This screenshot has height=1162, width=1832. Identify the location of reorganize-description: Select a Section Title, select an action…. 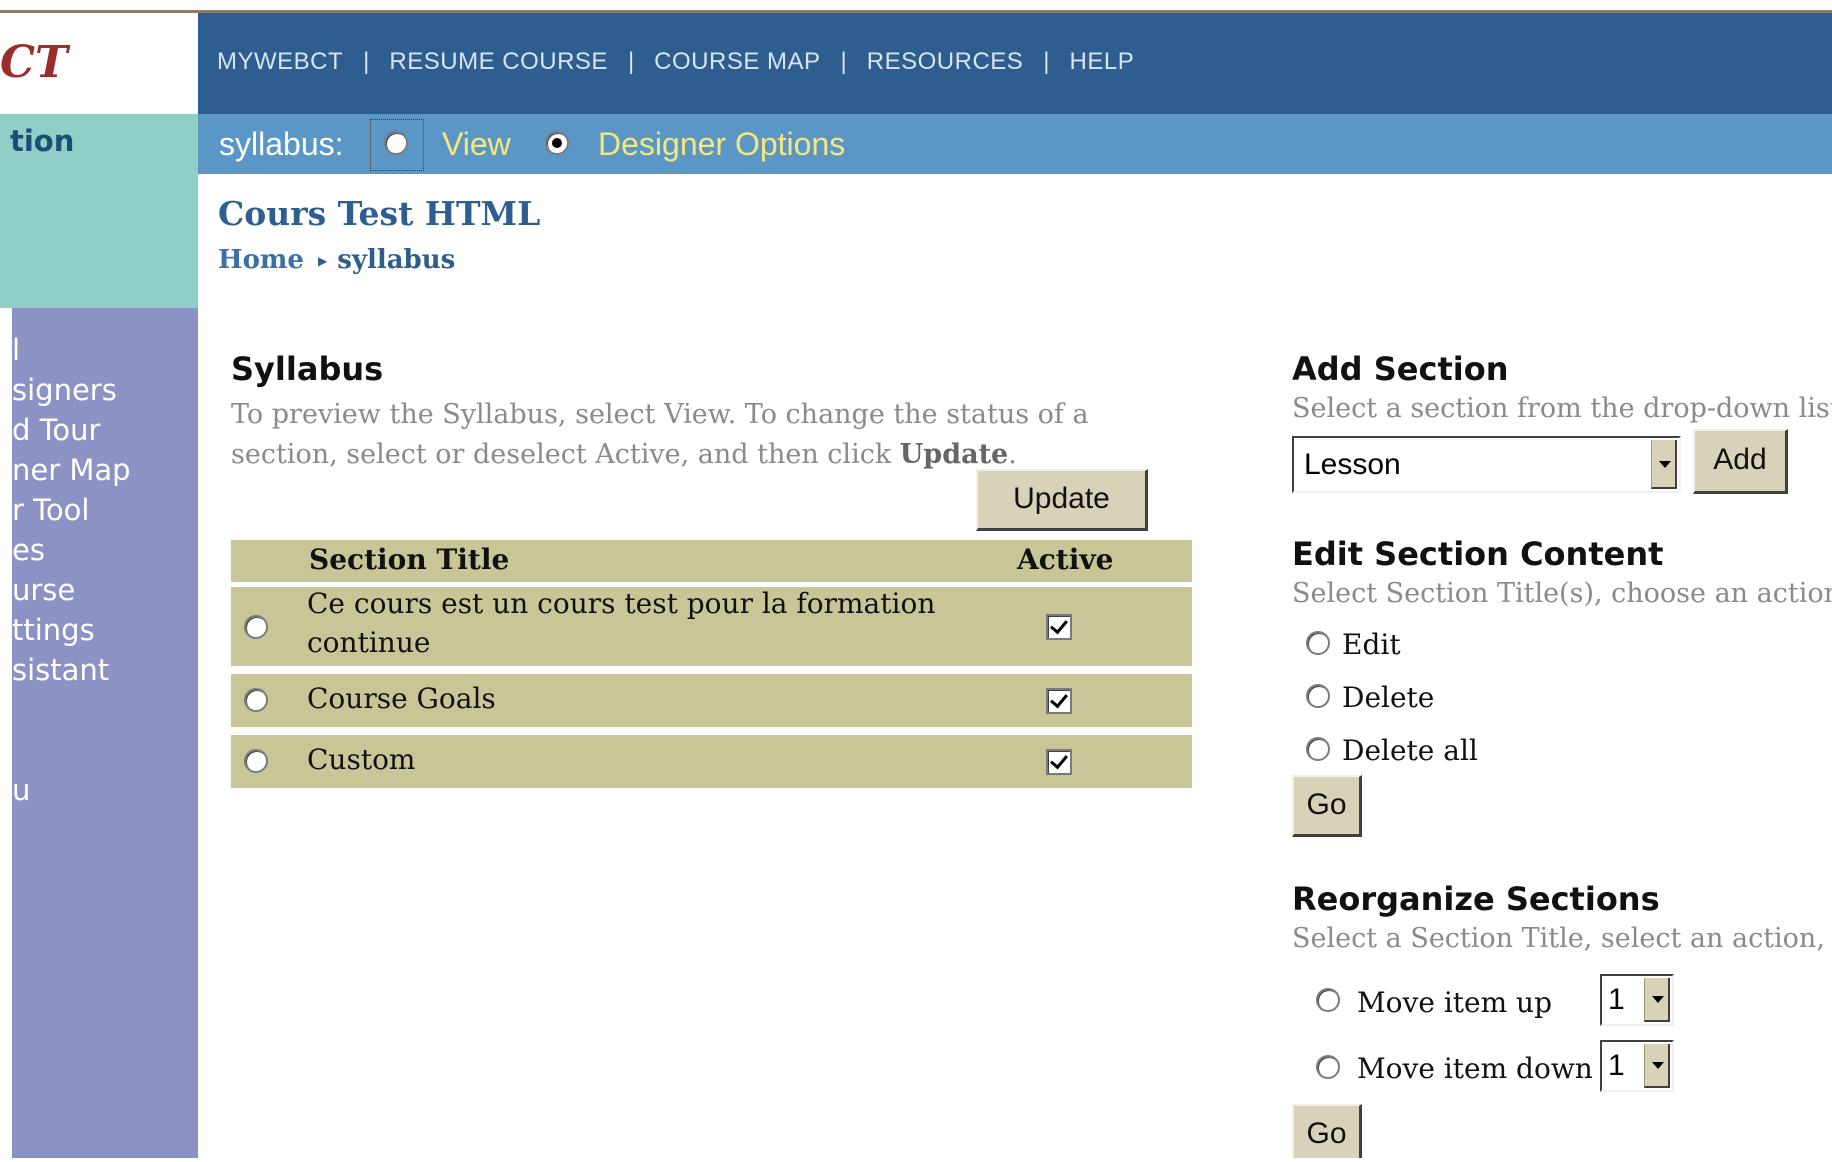
(1562, 938).